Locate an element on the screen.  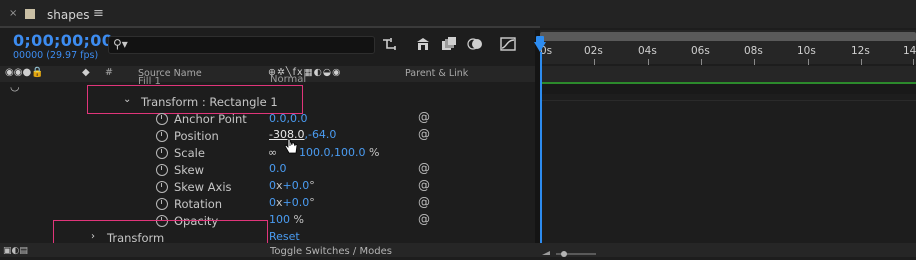
tick-label: 10s is located at coordinates (806, 51).